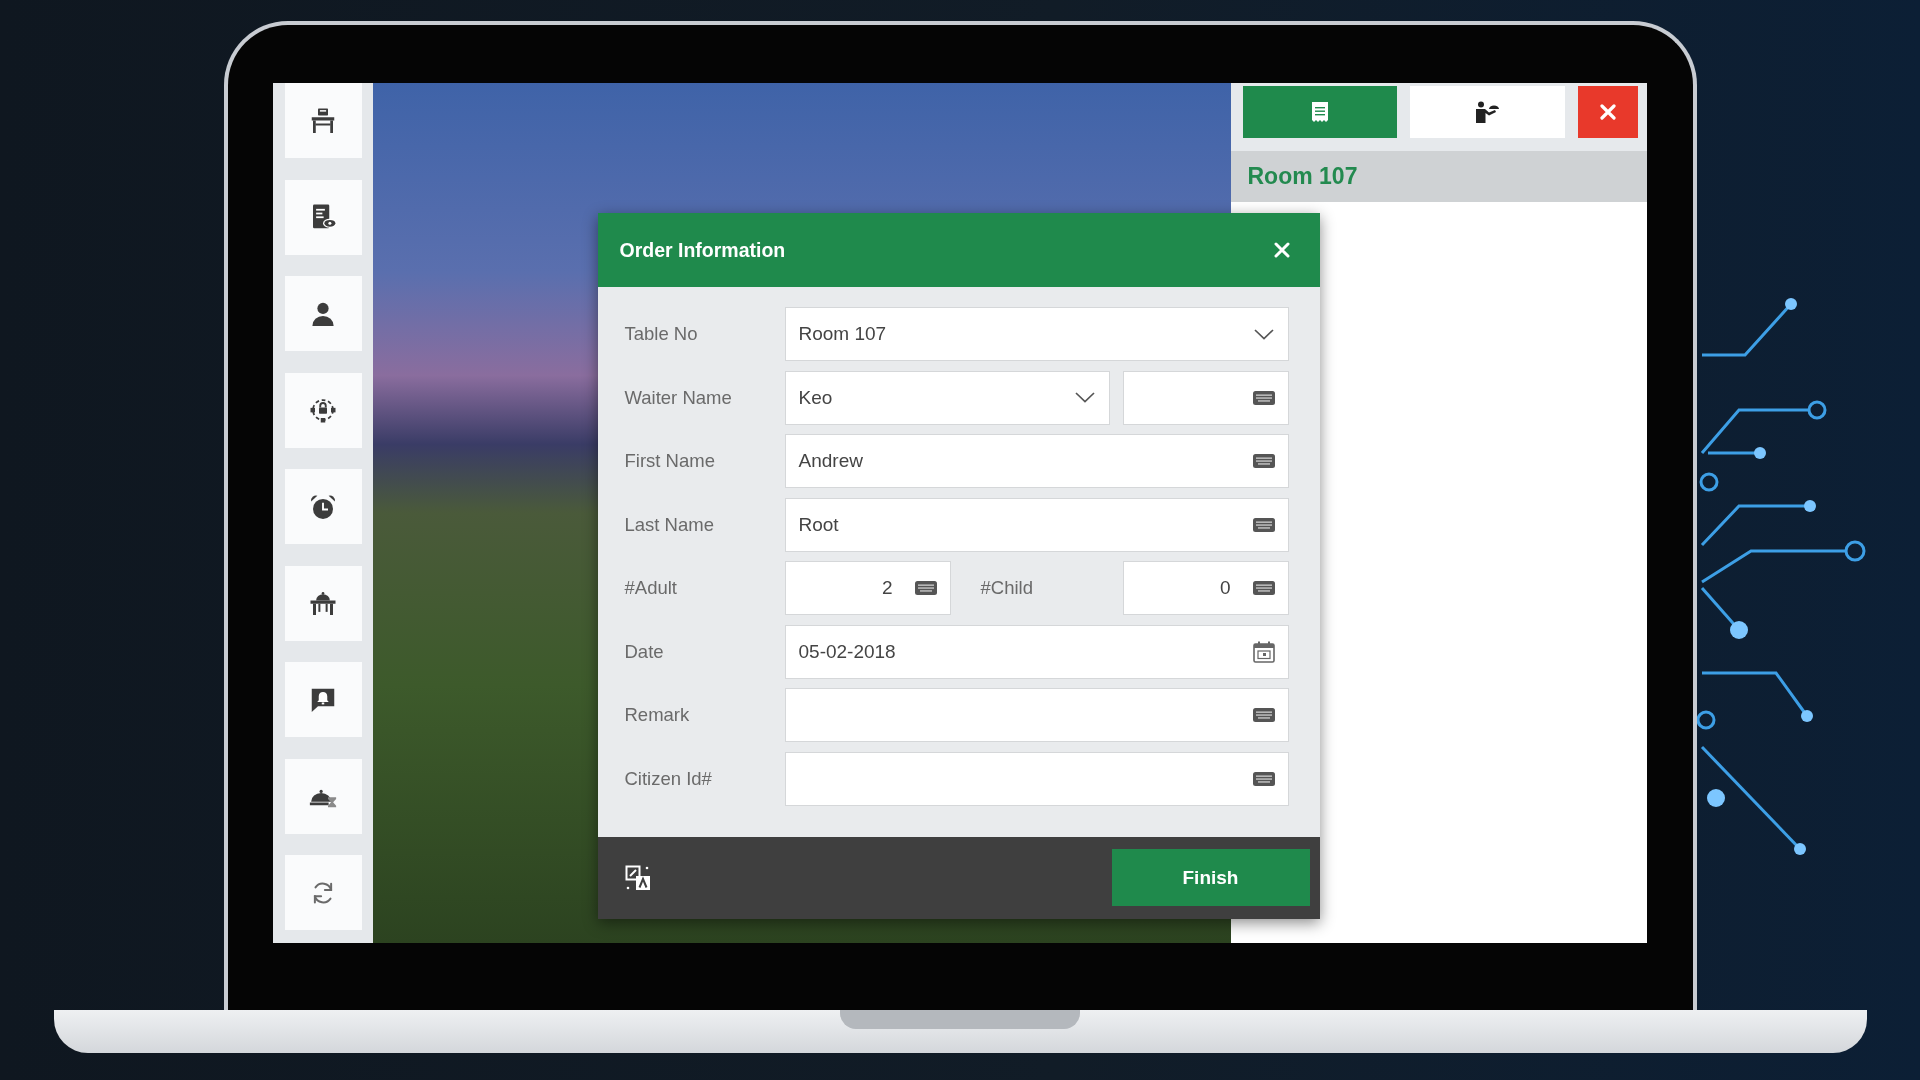 This screenshot has height=1080, width=1920. Describe the element at coordinates (644, 651) in the screenshot. I see `field-label: Date` at that location.